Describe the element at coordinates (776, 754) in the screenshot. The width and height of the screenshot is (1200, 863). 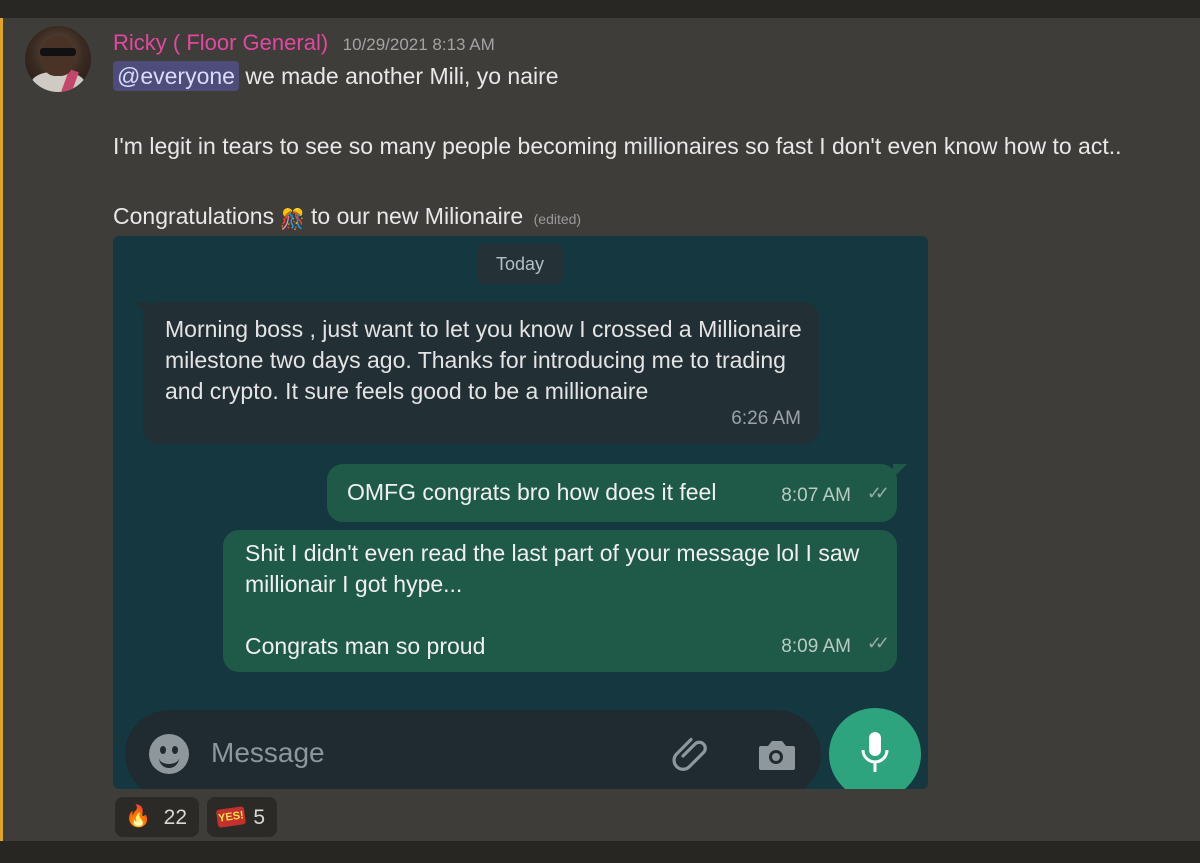
I see `camera-icon` at that location.